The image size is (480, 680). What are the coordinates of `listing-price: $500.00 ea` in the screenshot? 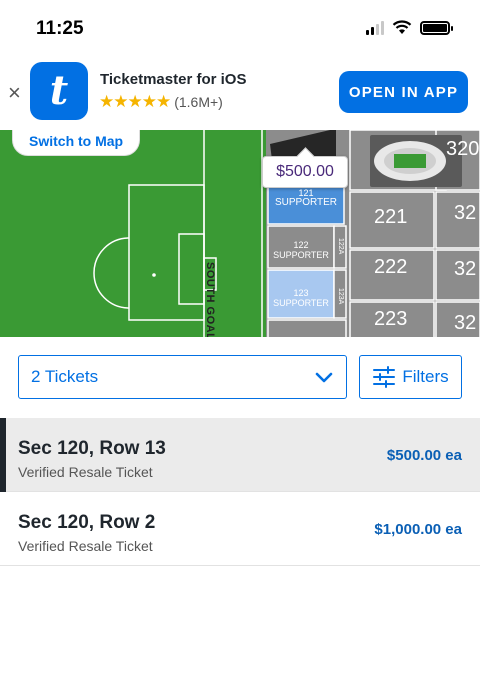 It's located at (424, 455).